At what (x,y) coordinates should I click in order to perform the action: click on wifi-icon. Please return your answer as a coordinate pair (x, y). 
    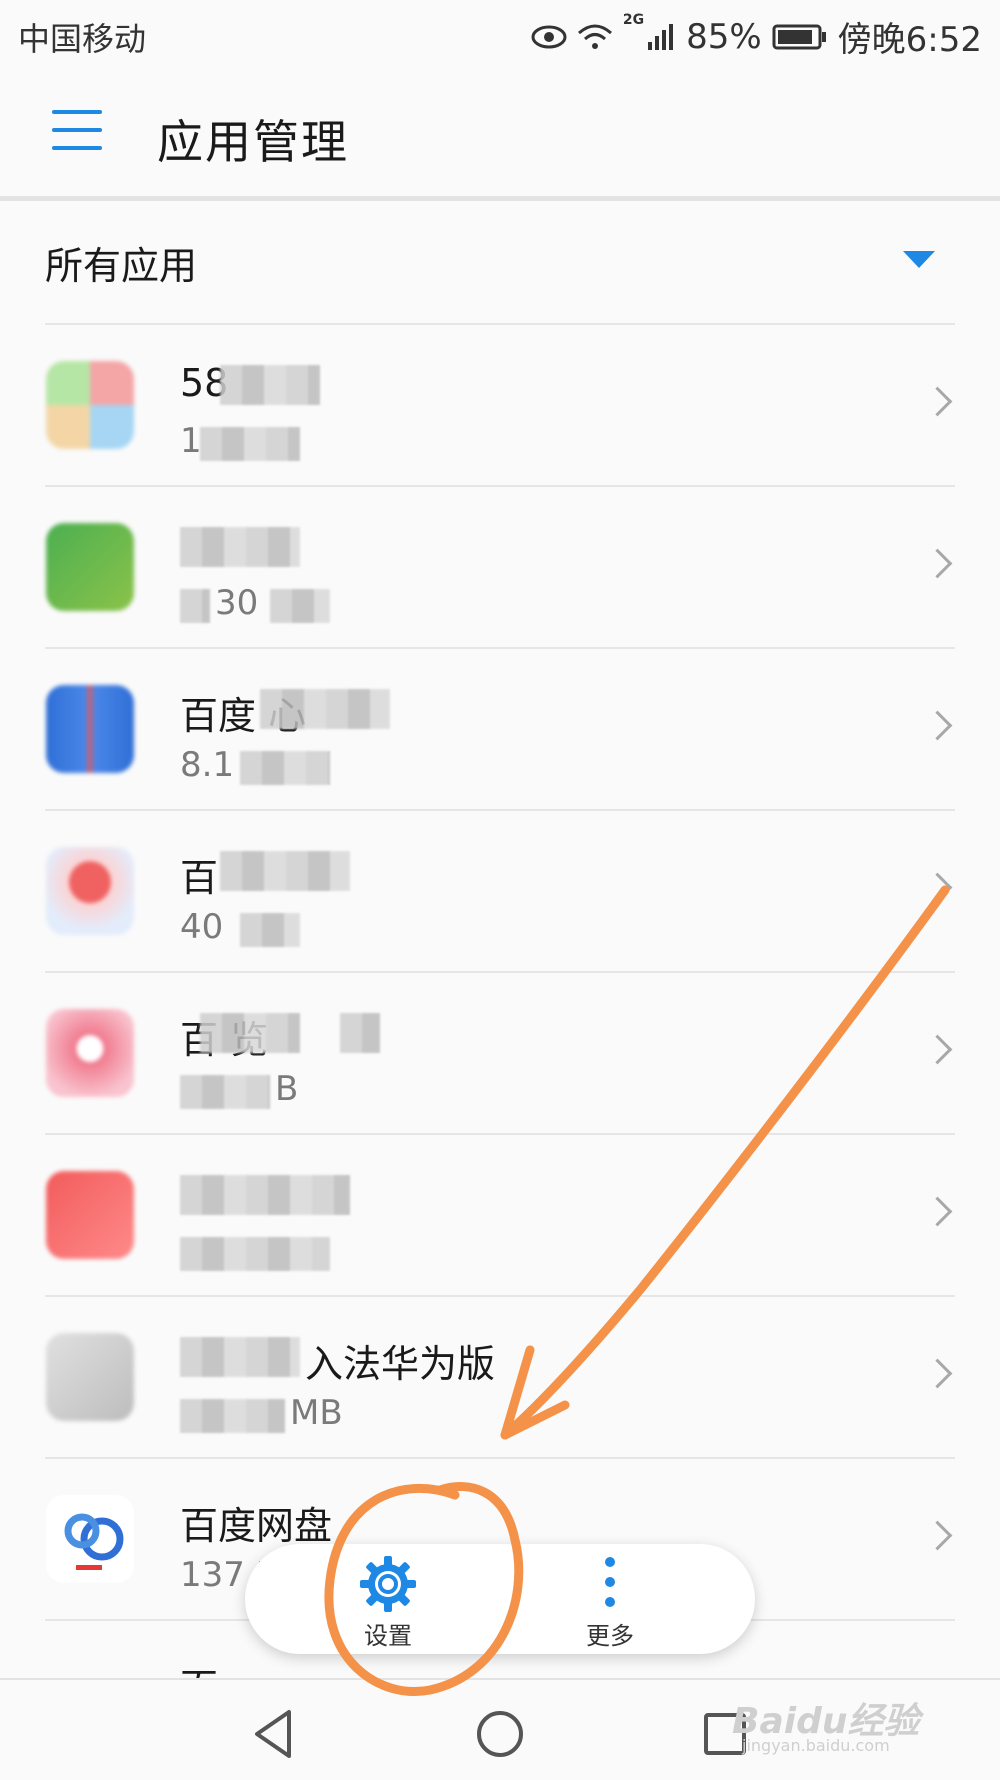
    Looking at the image, I should click on (594, 36).